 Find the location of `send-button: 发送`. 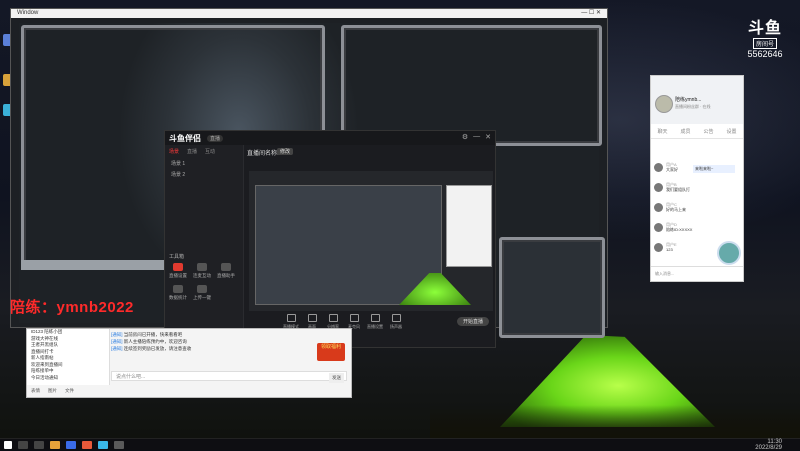

send-button: 发送 is located at coordinates (336, 378).